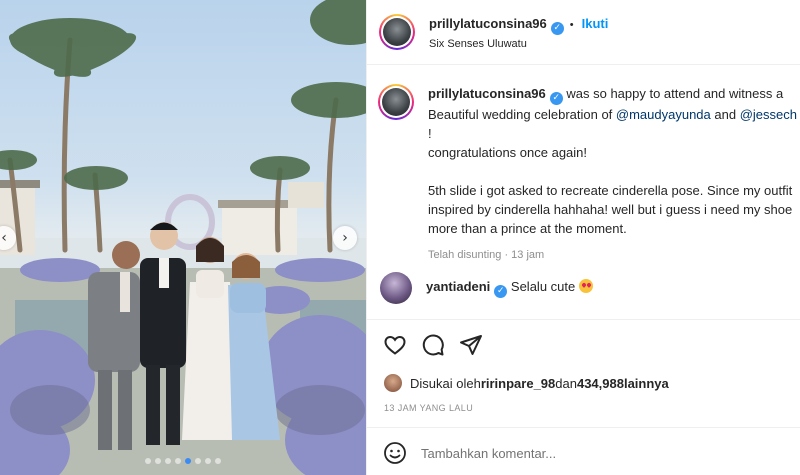  What do you see at coordinates (428, 408) in the screenshot?
I see `post-time-ago: 13 JAM YANG LALU` at bounding box center [428, 408].